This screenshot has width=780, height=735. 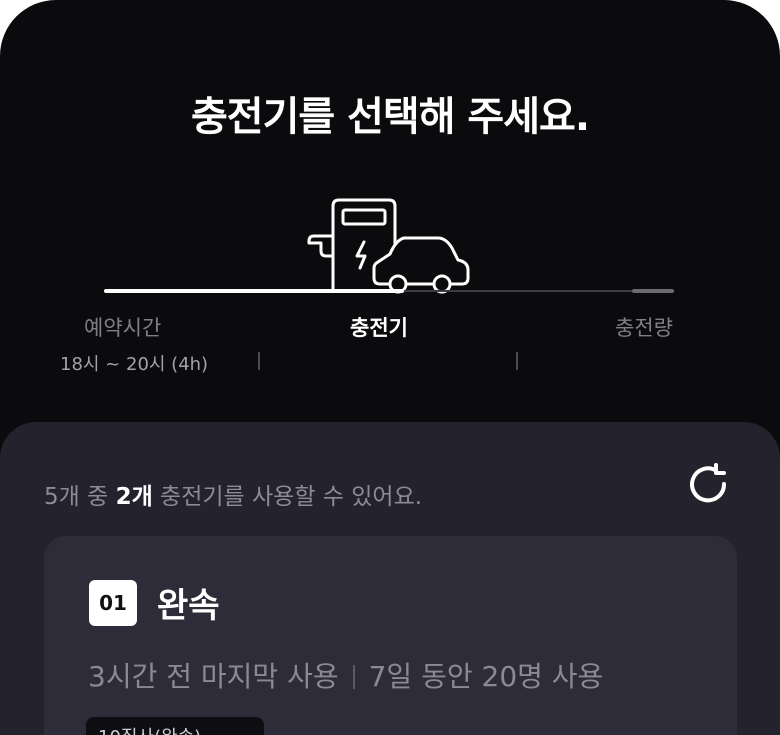 I want to click on charger-type: 완속, so click(x=188, y=606).